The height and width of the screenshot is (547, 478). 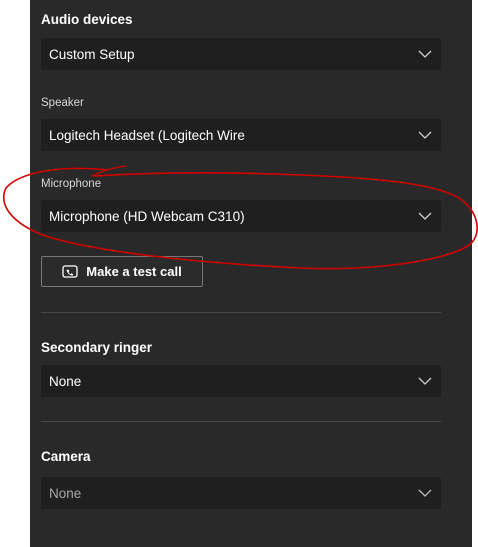 I want to click on secondary-ringer-value: None, so click(x=65, y=381).